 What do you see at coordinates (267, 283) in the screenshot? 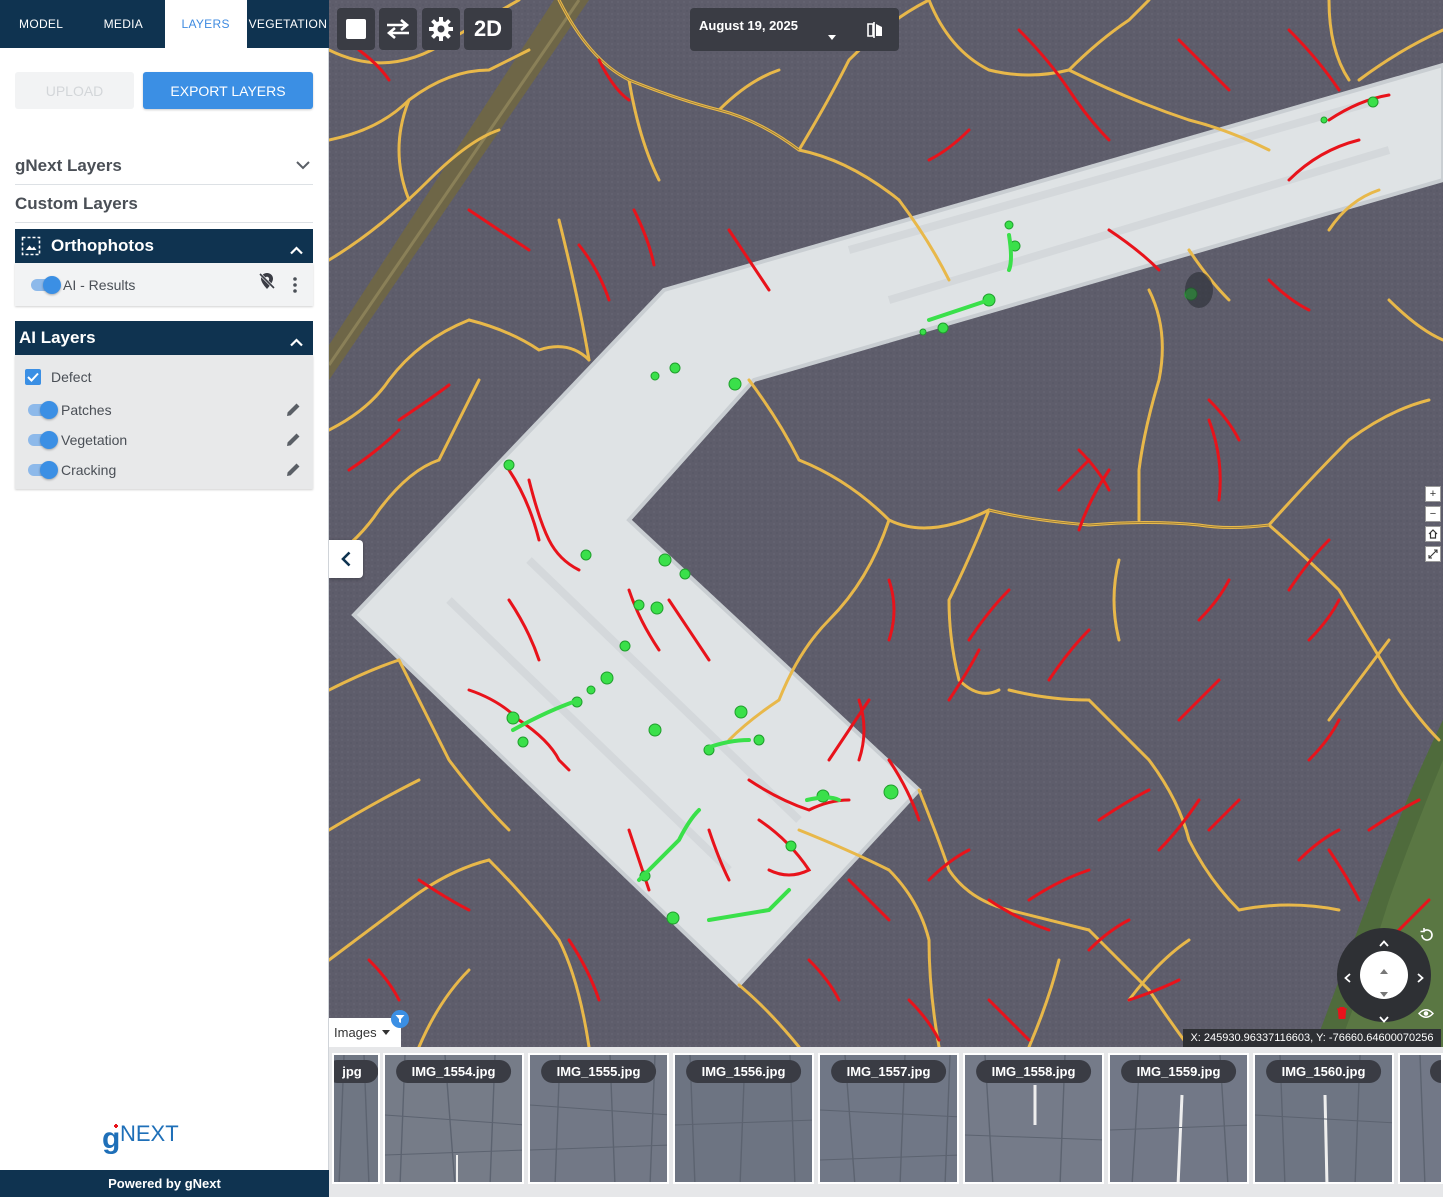
I see `location-off-icon` at bounding box center [267, 283].